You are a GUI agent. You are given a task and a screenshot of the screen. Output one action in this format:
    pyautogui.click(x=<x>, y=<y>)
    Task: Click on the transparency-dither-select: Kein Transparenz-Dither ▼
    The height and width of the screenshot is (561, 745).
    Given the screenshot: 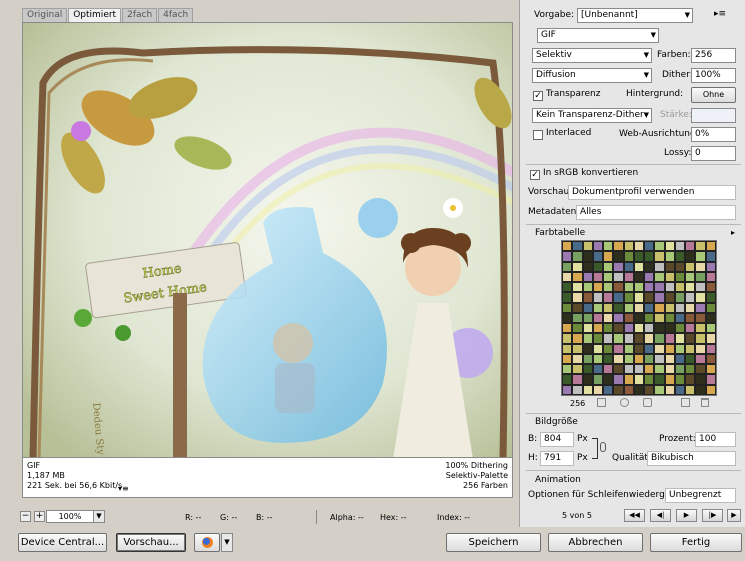 What is the action you would take?
    pyautogui.click(x=592, y=115)
    